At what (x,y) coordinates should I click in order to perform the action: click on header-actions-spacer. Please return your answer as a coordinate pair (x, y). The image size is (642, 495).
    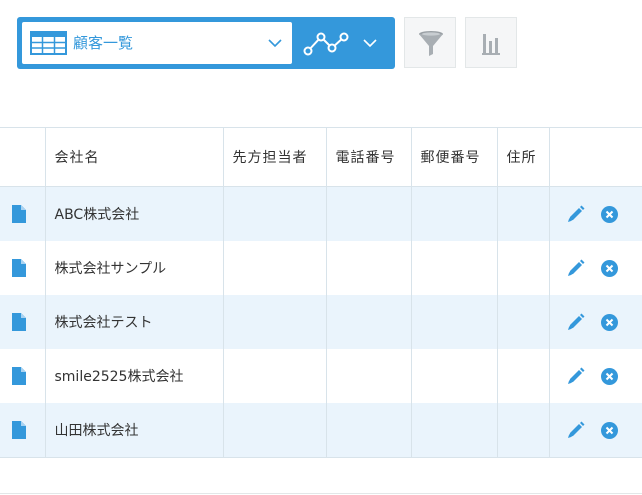
    Looking at the image, I should click on (595, 157).